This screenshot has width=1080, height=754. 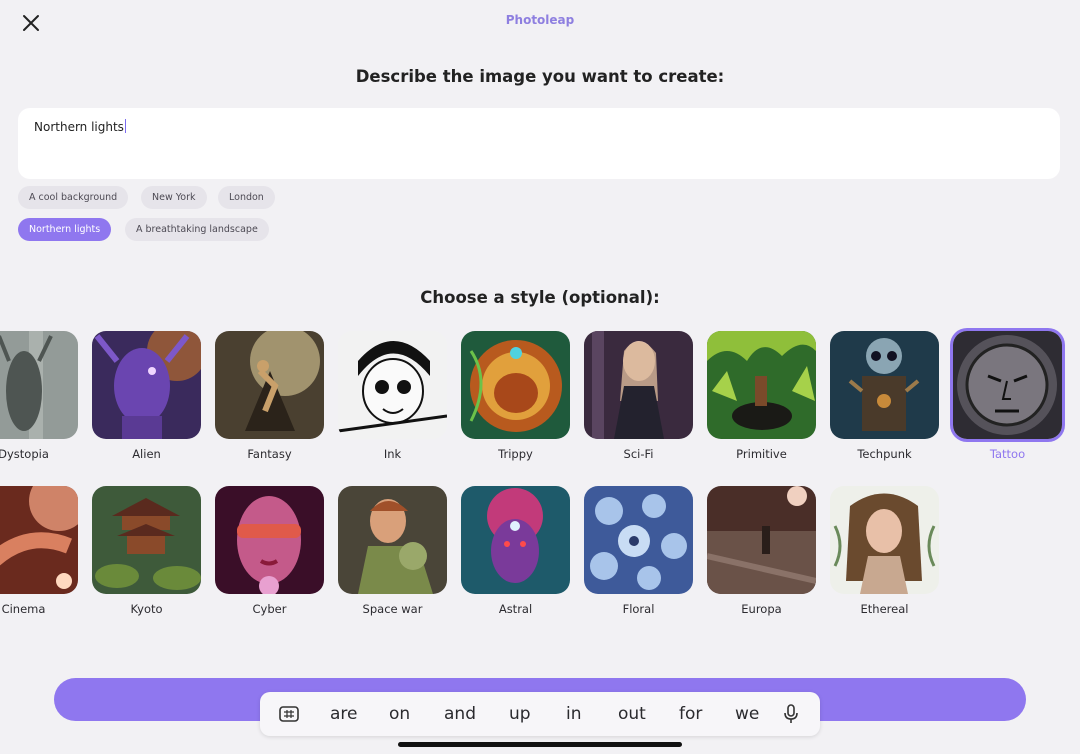 I want to click on style-fantasy: Fantasy, so click(x=269, y=398).